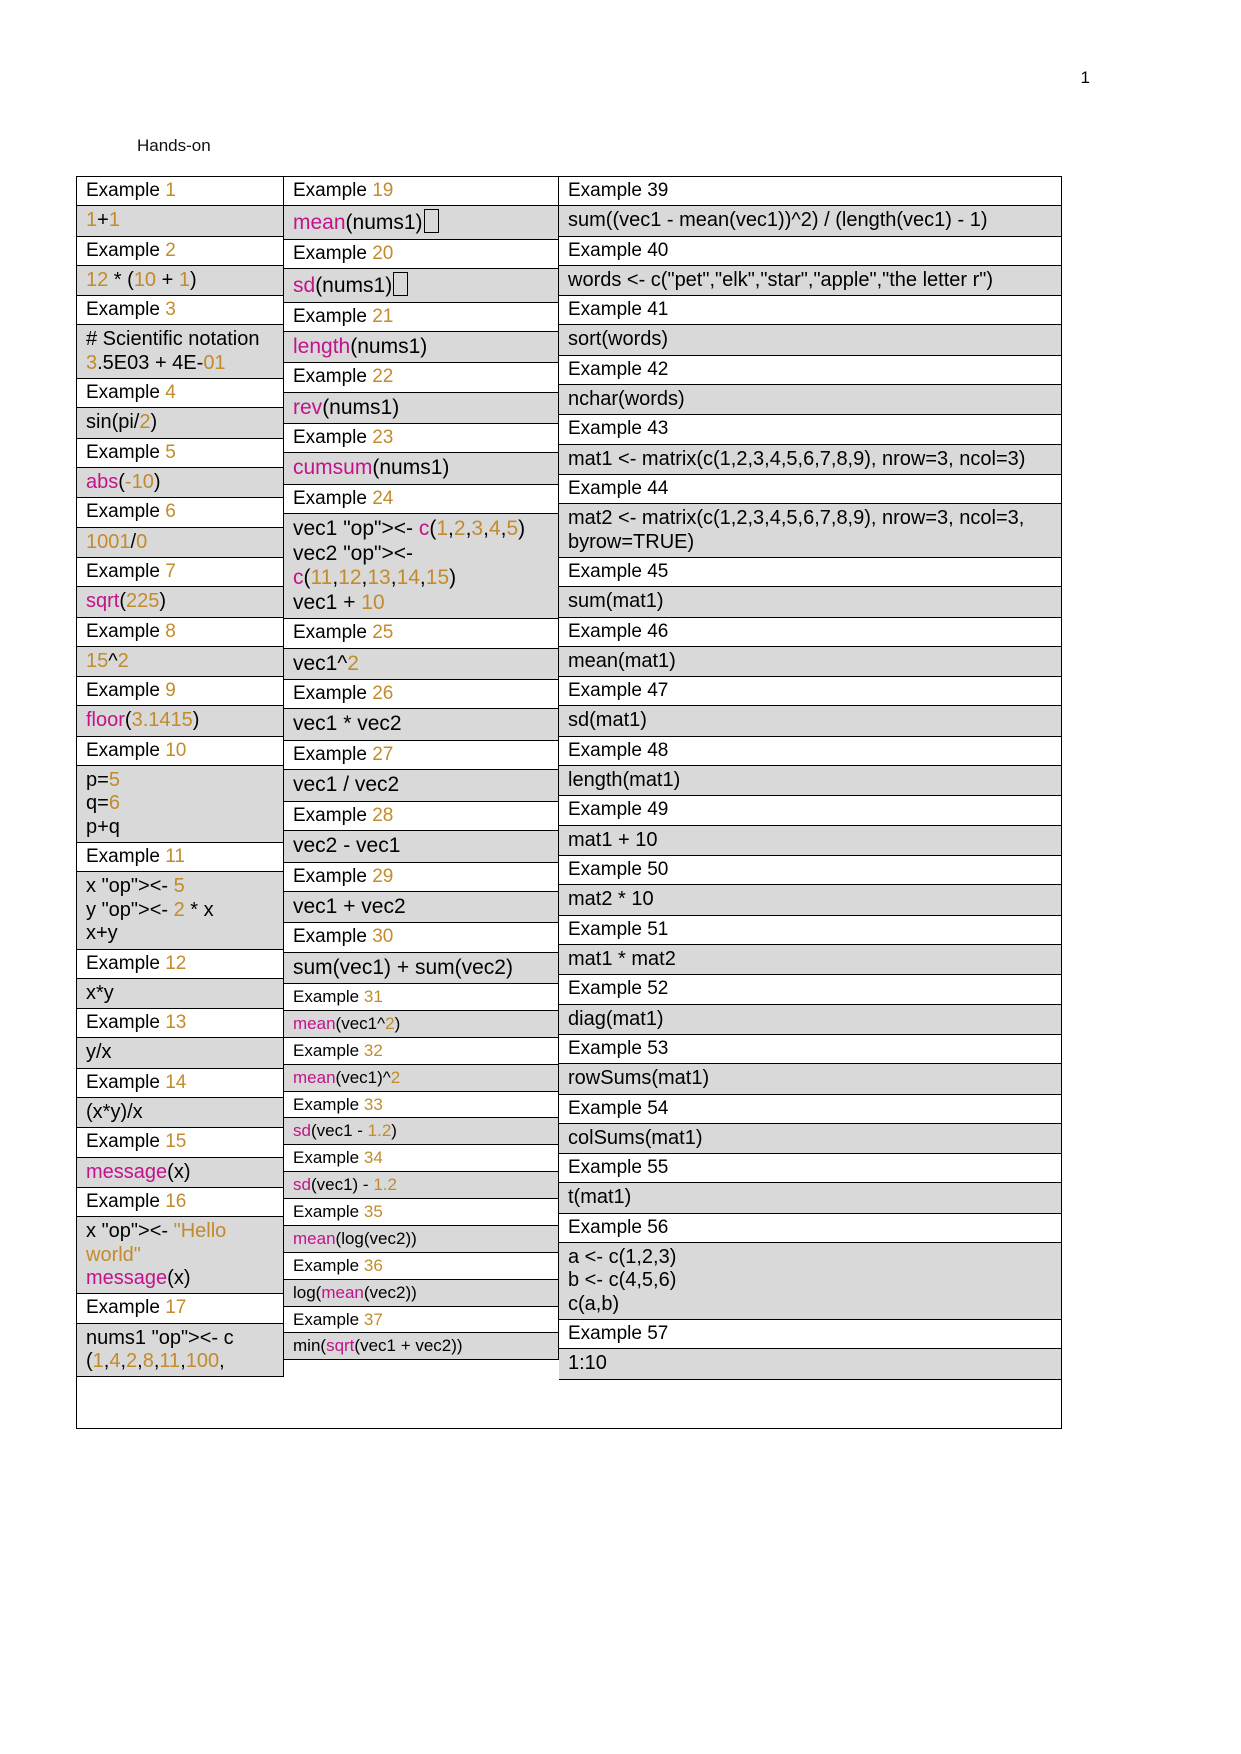 This screenshot has height=1754, width=1241. What do you see at coordinates (810, 632) in the screenshot?
I see `example-label-cell: Example 46` at bounding box center [810, 632].